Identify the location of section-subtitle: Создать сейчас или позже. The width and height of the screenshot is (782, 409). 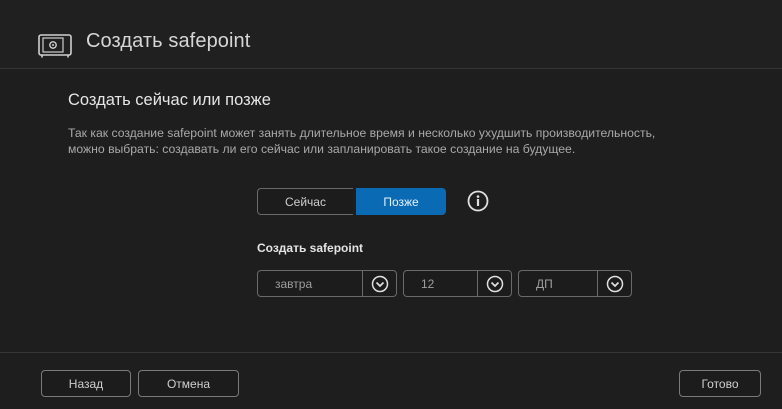
(169, 100).